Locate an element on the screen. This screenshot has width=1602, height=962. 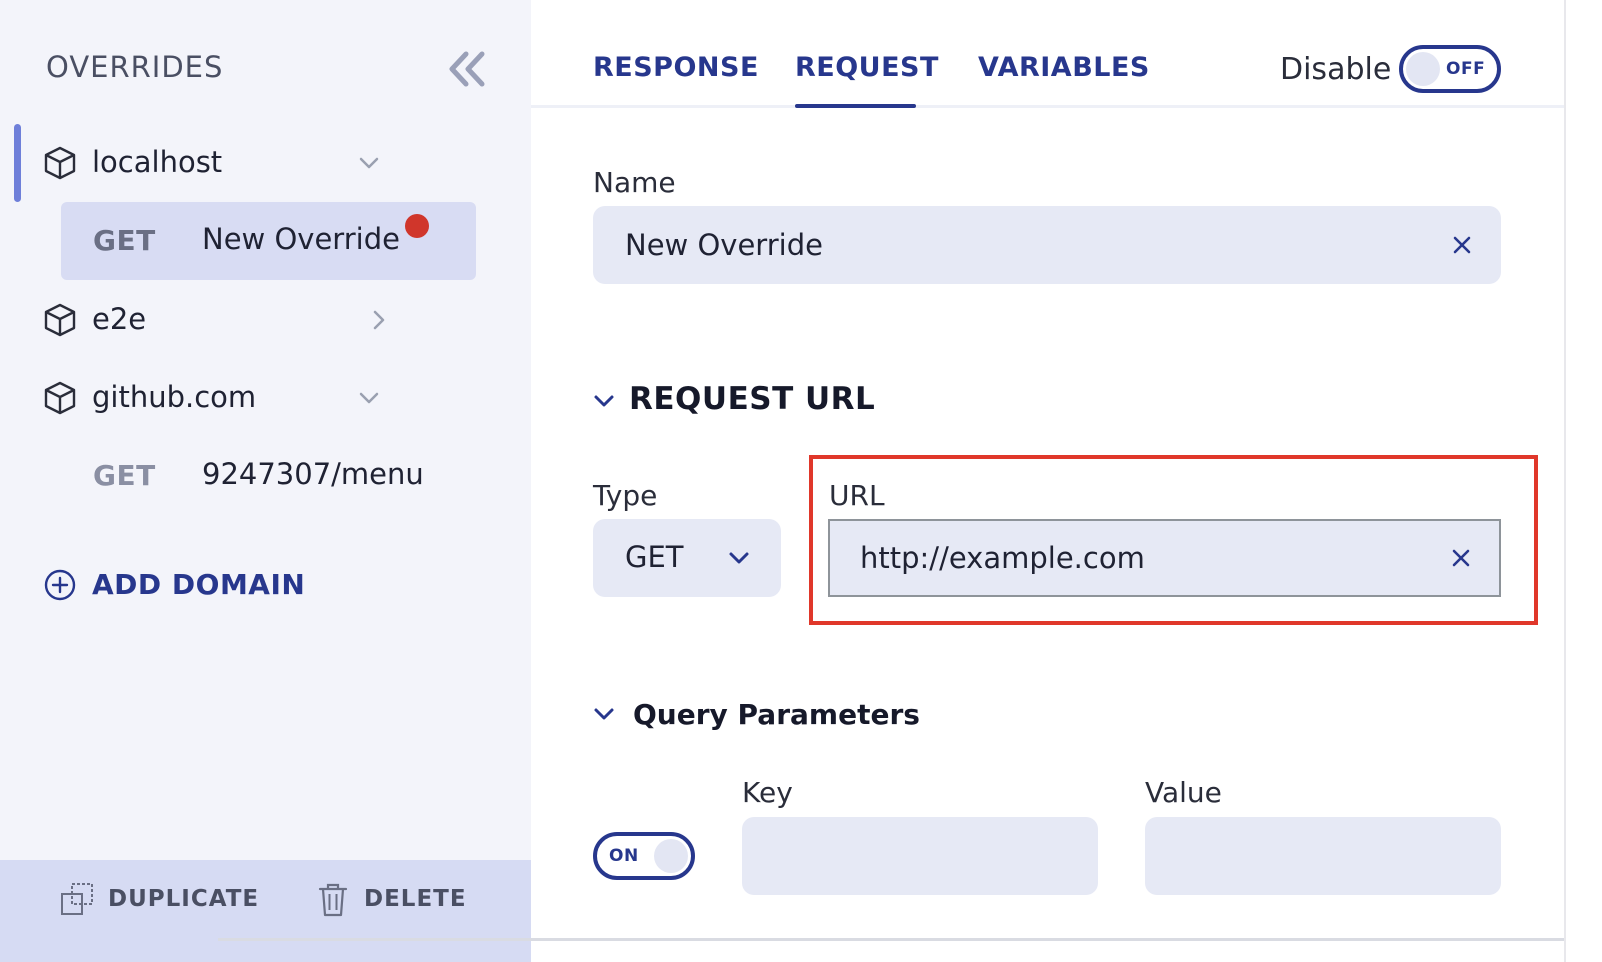
value-input is located at coordinates (1319, 856).